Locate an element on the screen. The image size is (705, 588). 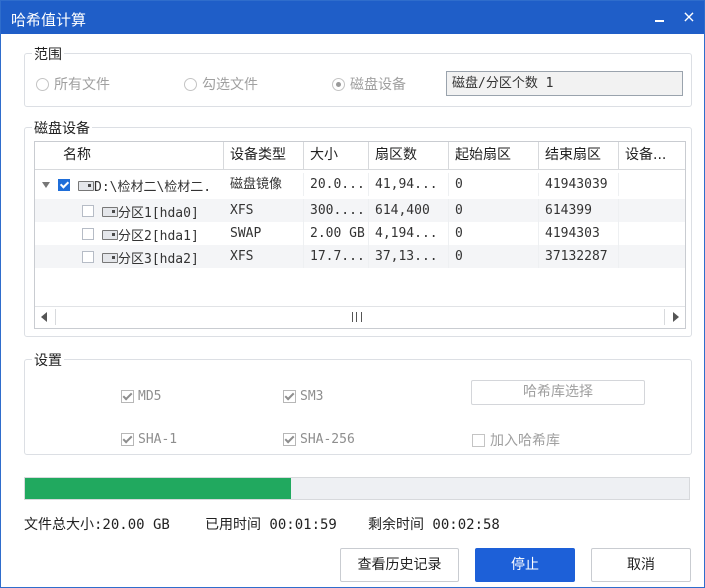
elapsed-time-text: 已用时间 00:01:59 is located at coordinates (271, 525).